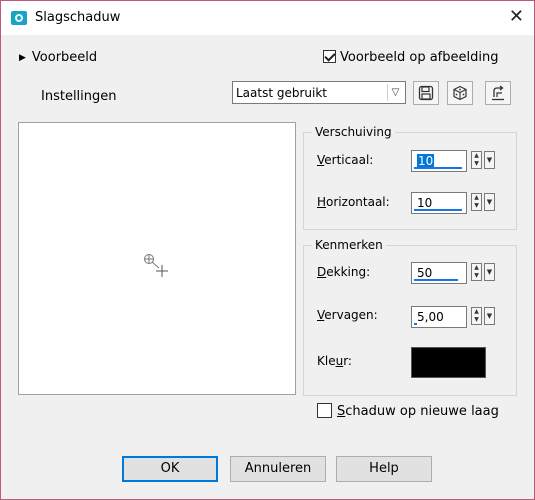 This screenshot has height=500, width=535. I want to click on opacity-dropdown-icon: ▼, so click(489, 272).